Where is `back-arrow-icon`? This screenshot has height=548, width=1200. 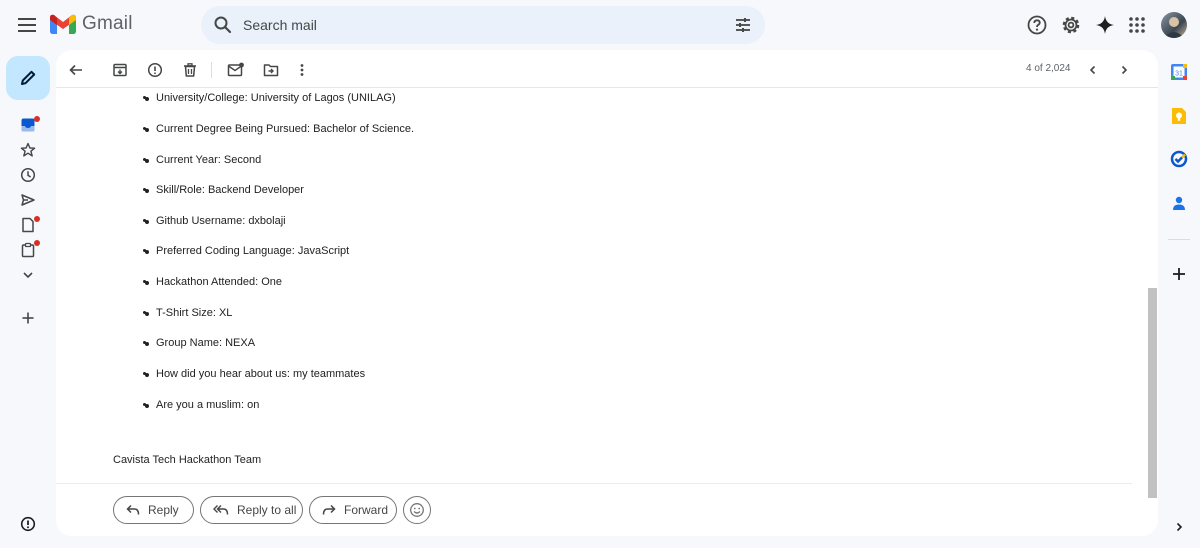
back-arrow-icon is located at coordinates (75, 70).